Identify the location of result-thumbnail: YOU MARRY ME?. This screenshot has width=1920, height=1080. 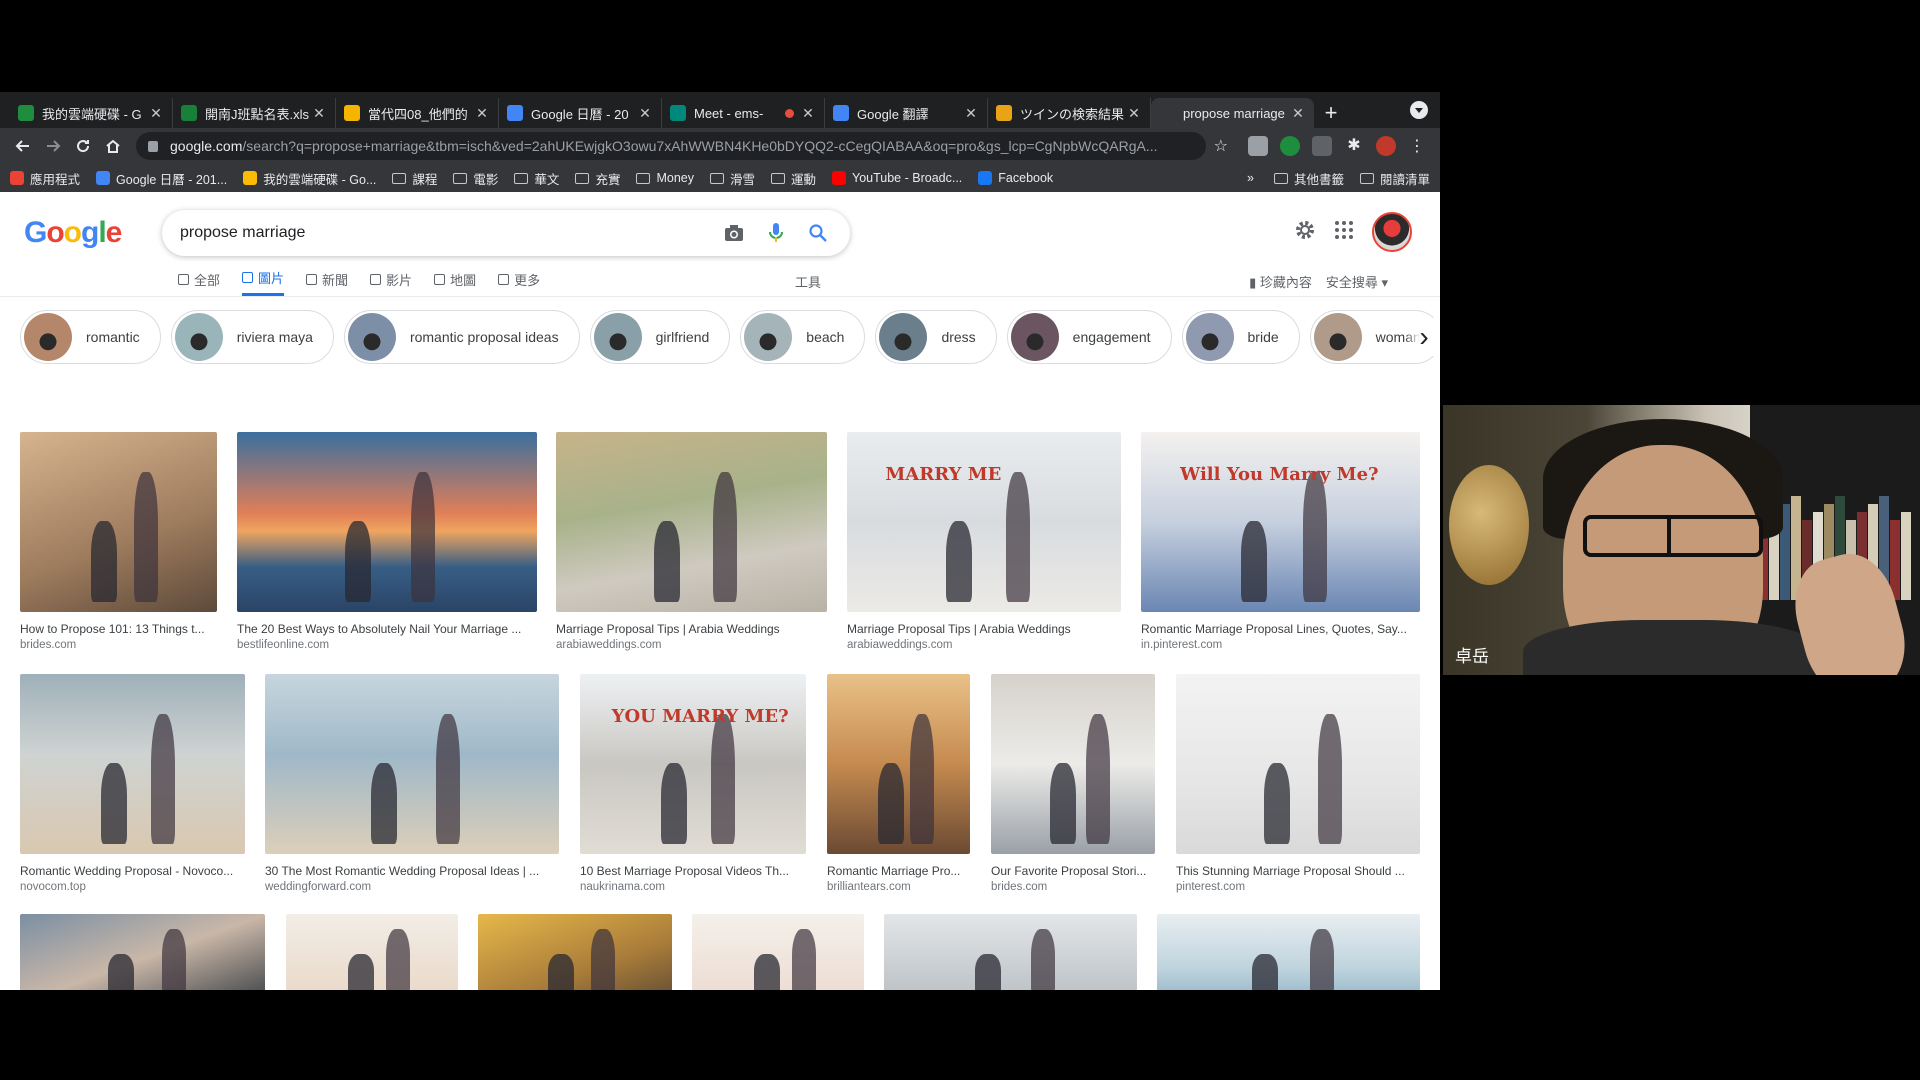
(693, 764).